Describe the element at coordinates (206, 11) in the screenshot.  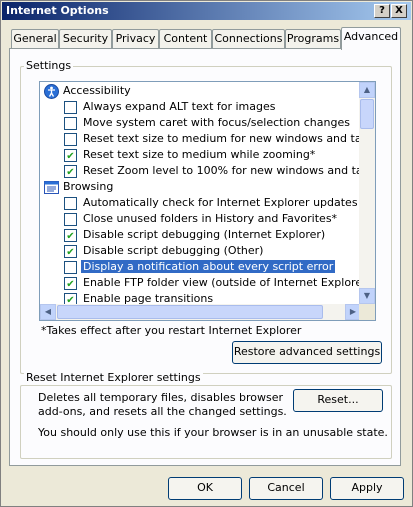
I see `title-bar: Internet Options ? X` at that location.